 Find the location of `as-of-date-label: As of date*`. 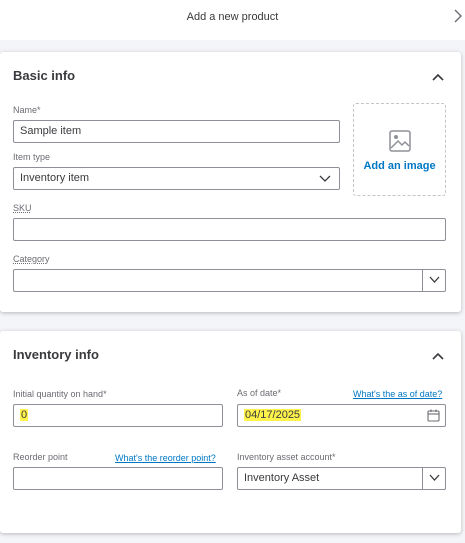

as-of-date-label: As of date* is located at coordinates (259, 393).